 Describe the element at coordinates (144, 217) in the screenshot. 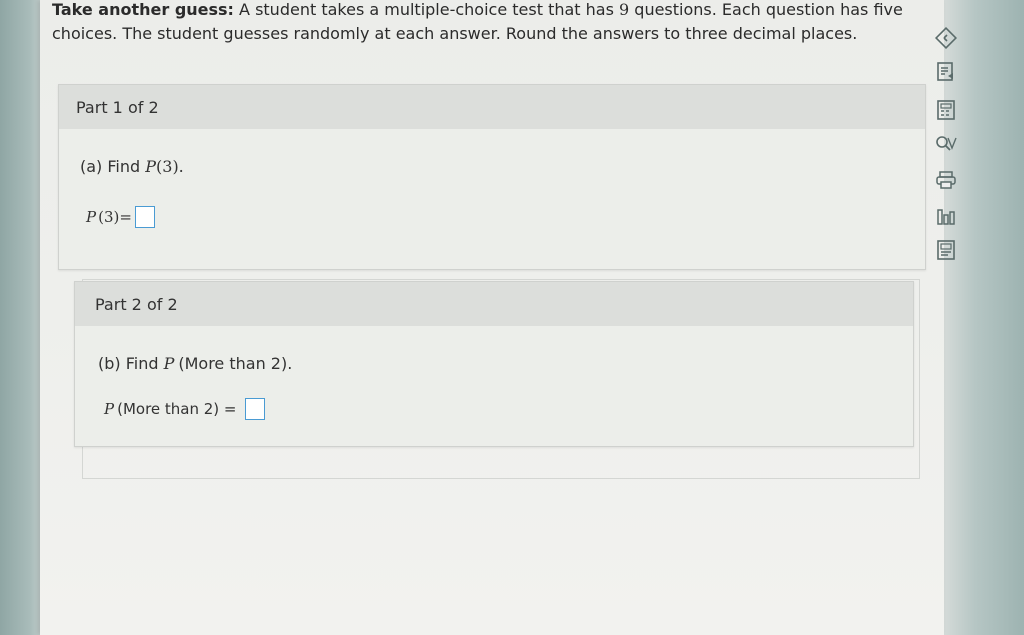

I see `part-1-answer-input` at that location.